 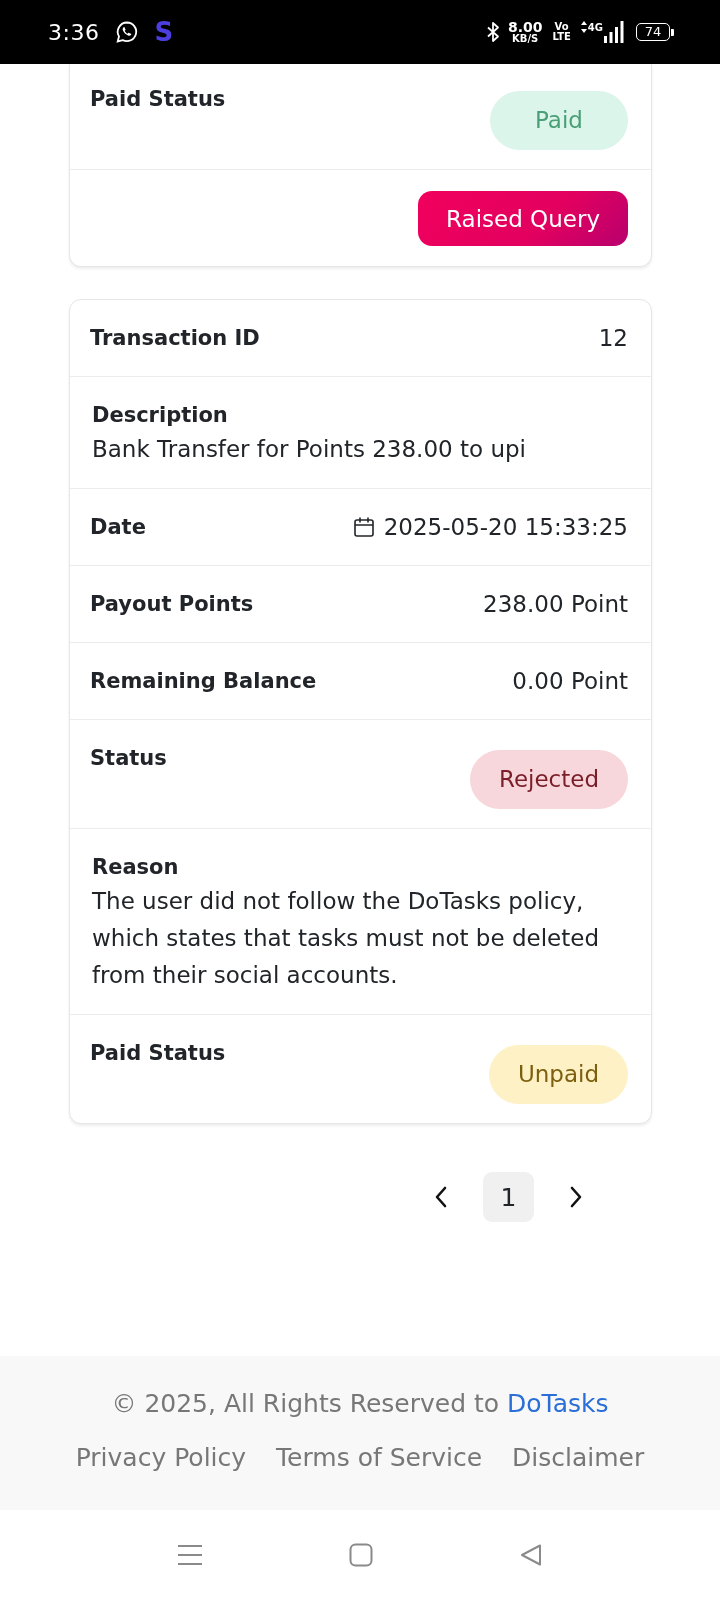 I want to click on data-speed-text: 8.00, so click(x=525, y=27).